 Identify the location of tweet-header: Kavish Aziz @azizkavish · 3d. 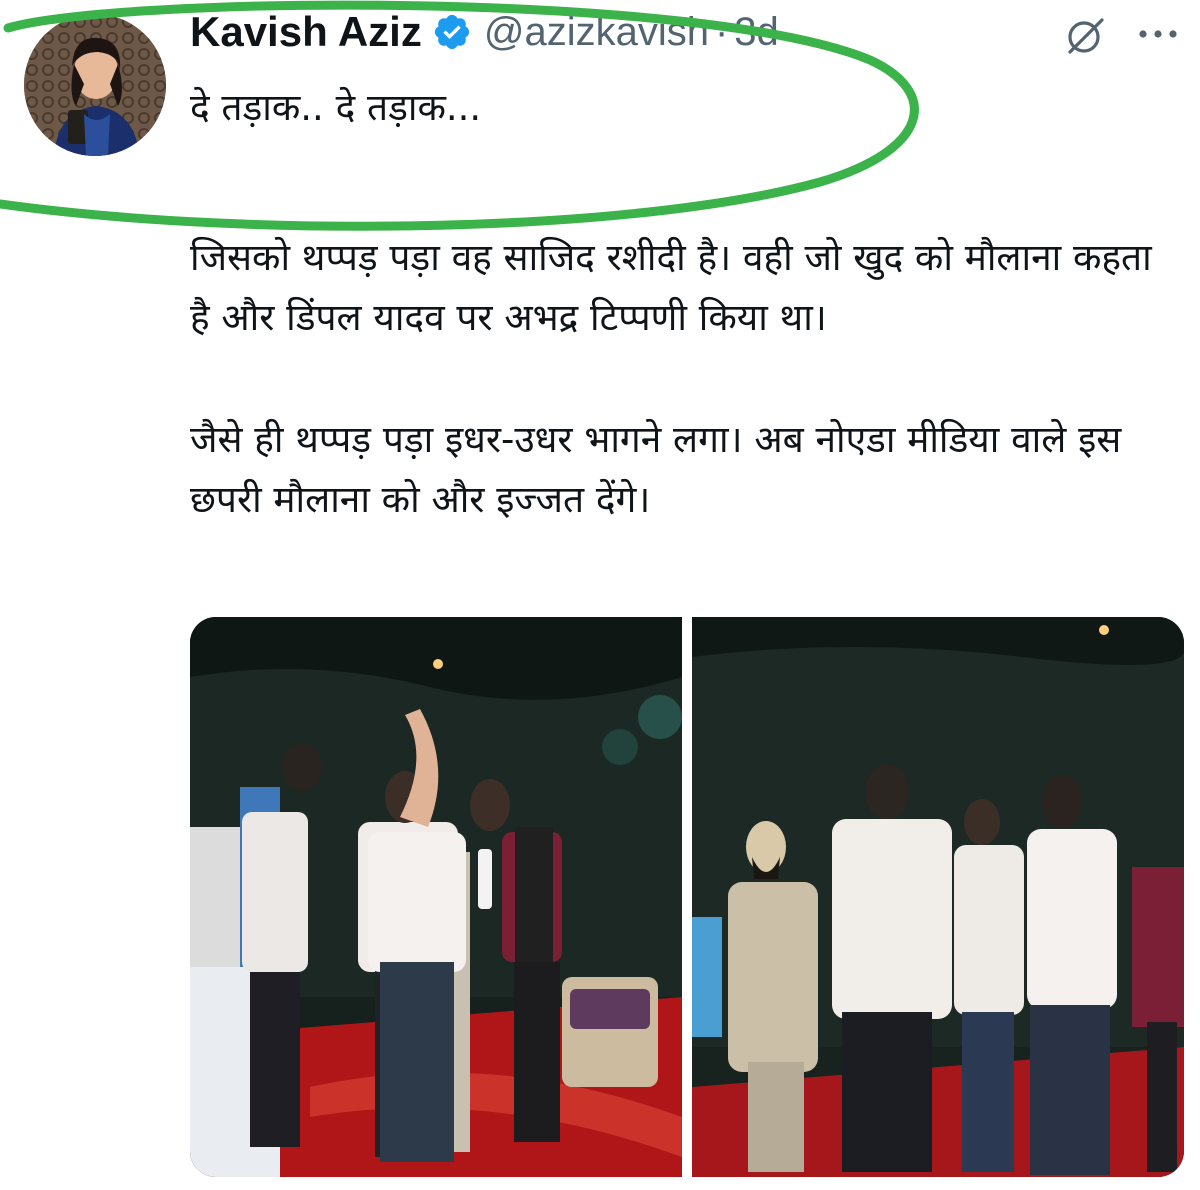
(484, 32).